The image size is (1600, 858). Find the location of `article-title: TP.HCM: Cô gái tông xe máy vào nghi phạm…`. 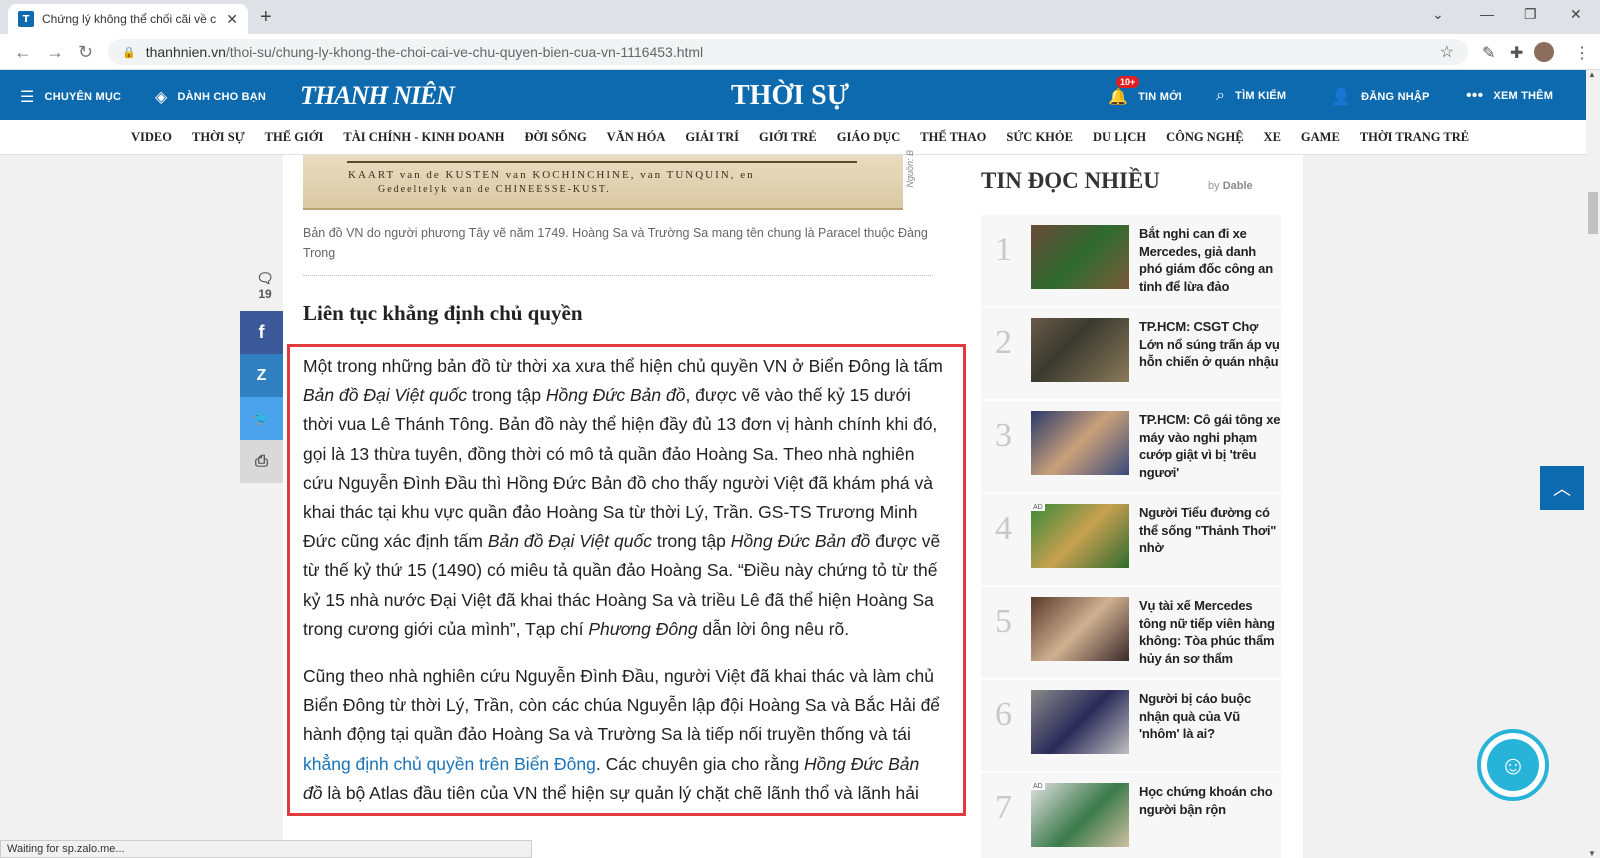

article-title: TP.HCM: Cô gái tông xe máy vào nghi phạm… is located at coordinates (1210, 446).